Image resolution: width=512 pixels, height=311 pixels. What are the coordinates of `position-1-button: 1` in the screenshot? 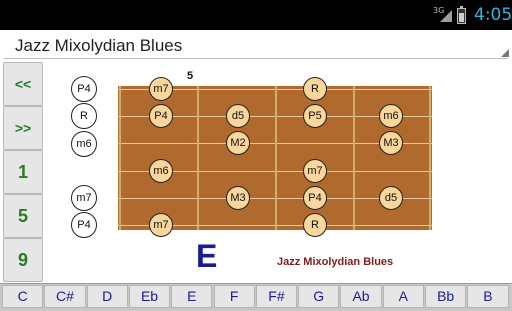 It's located at (23, 172).